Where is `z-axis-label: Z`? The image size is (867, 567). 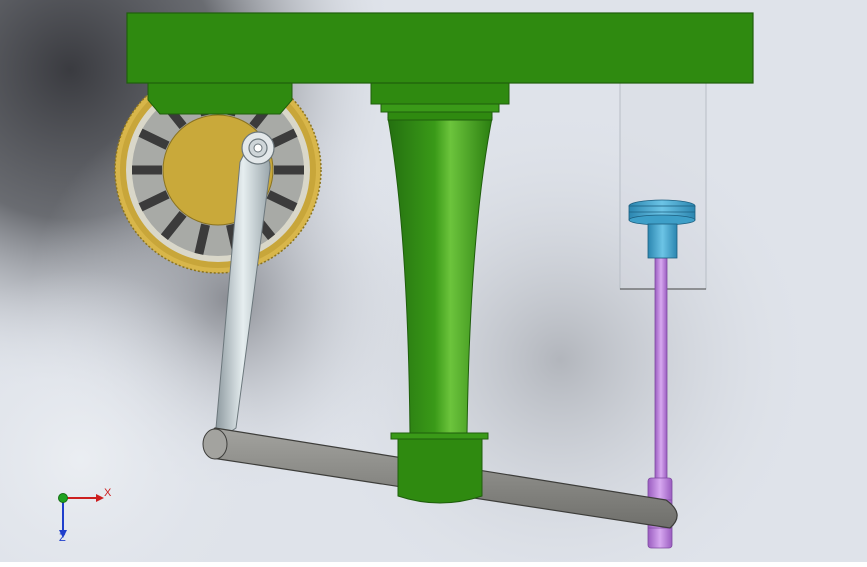 z-axis-label: Z is located at coordinates (62, 538).